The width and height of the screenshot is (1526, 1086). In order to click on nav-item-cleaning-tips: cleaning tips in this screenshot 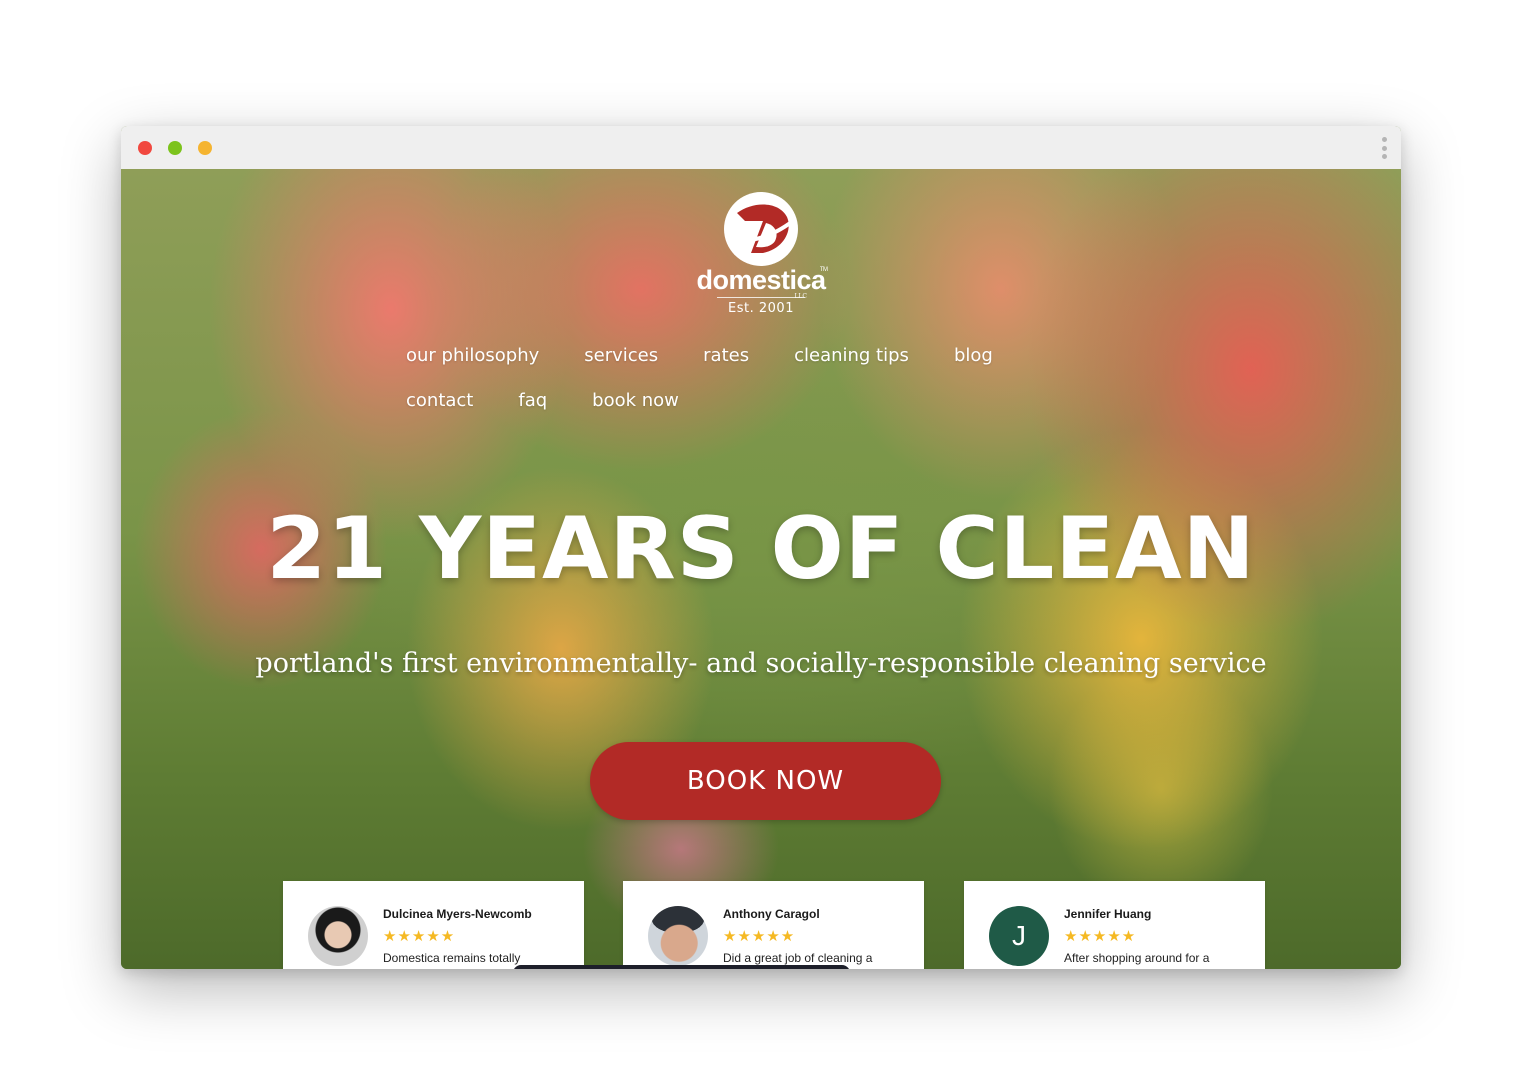, I will do `click(851, 355)`.